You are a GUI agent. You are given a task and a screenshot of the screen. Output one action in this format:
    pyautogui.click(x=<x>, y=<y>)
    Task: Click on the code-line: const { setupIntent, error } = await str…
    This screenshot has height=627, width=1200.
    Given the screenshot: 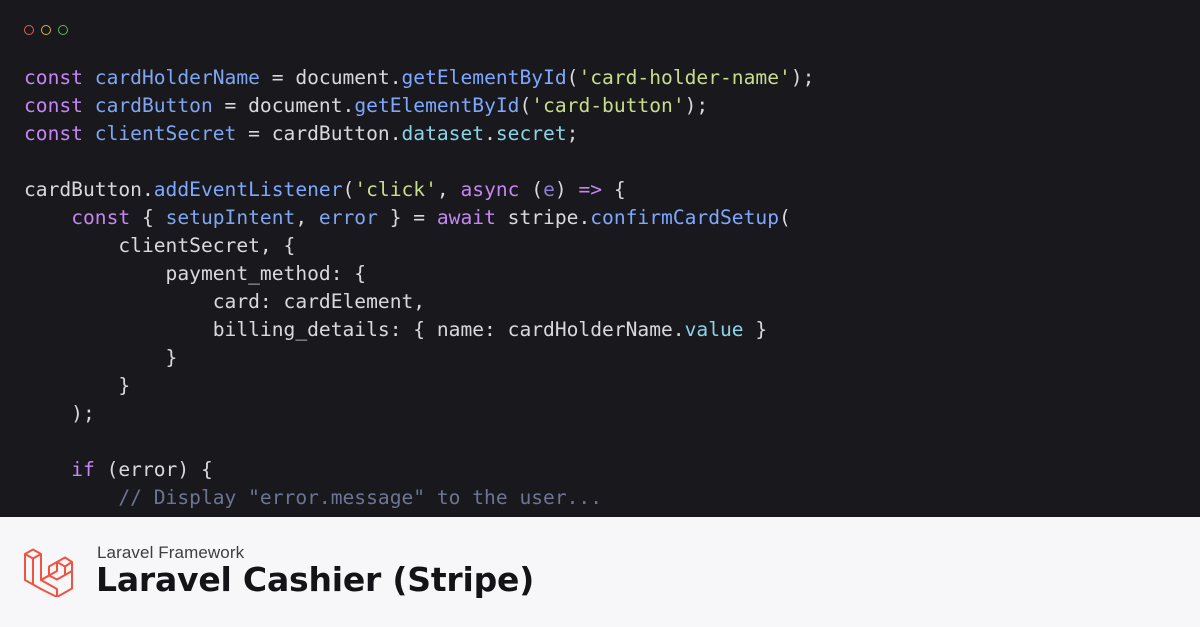 What is the action you would take?
    pyautogui.click(x=419, y=218)
    